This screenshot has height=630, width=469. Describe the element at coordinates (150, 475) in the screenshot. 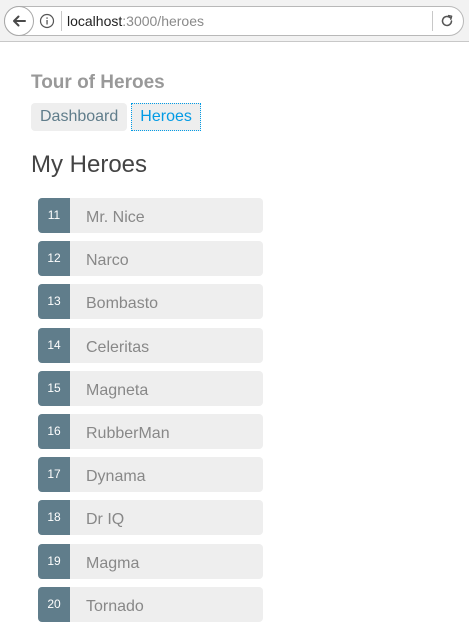

I see `hero-list-item: 17 Dynama` at that location.